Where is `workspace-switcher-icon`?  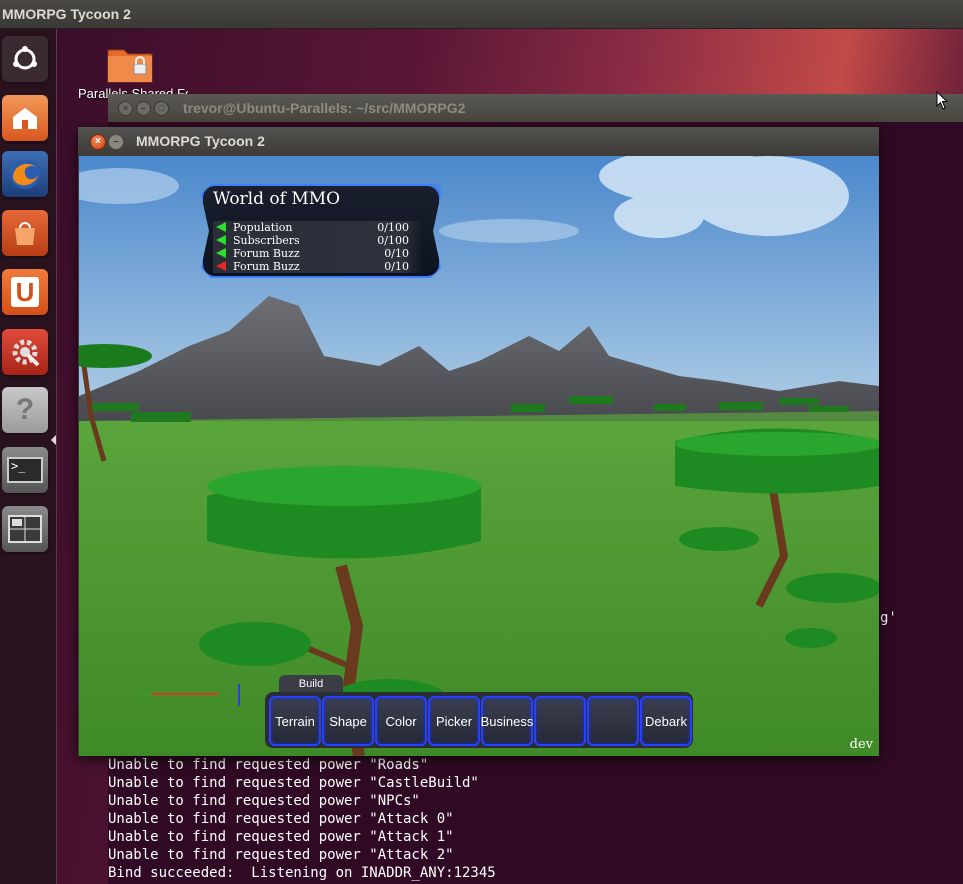 workspace-switcher-icon is located at coordinates (25, 529).